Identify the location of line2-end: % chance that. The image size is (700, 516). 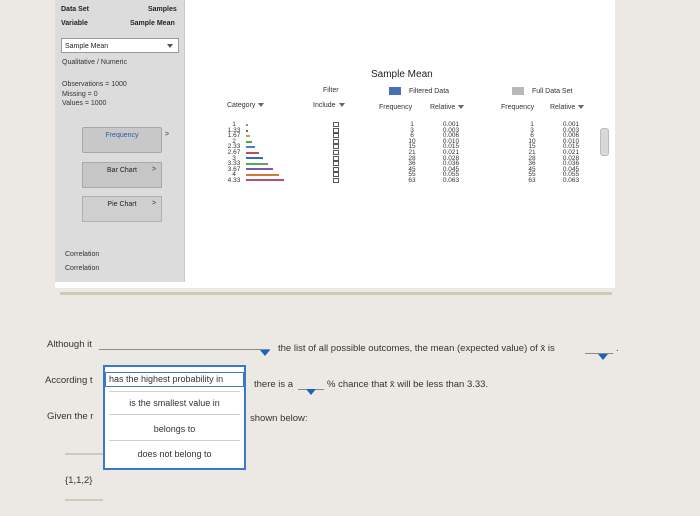
(357, 384).